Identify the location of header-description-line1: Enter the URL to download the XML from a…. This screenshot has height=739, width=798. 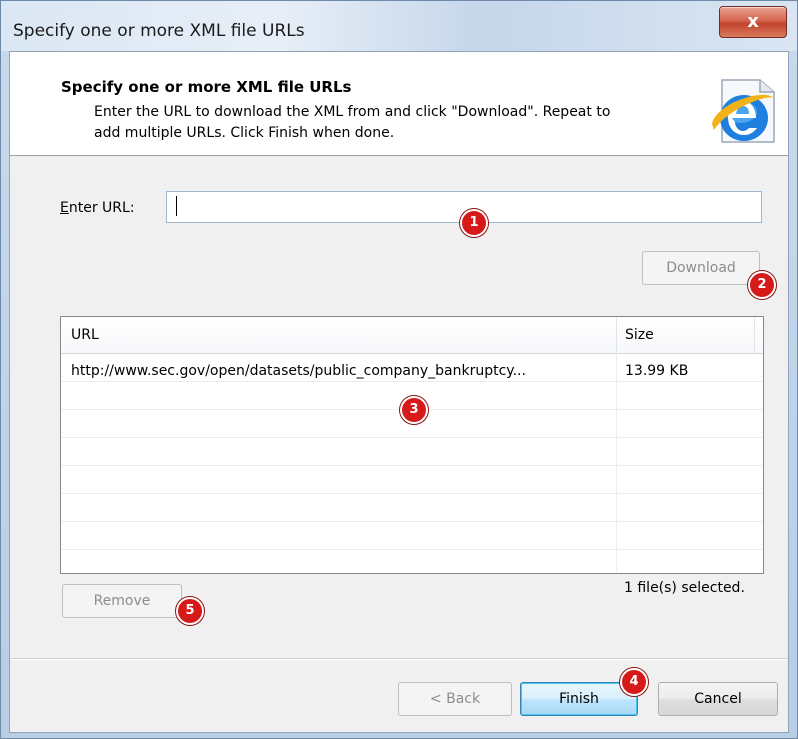
(352, 112).